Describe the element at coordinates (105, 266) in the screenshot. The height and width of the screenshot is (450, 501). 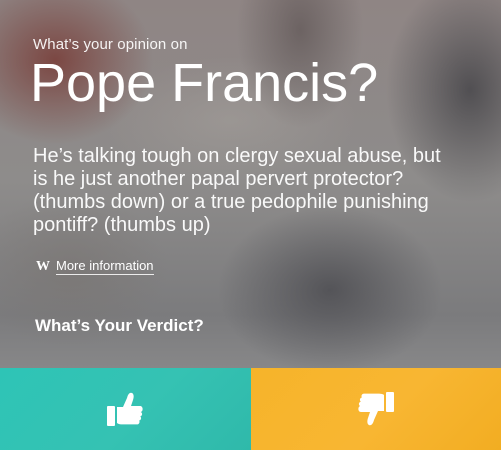
I see `more-information-label: More information` at that location.